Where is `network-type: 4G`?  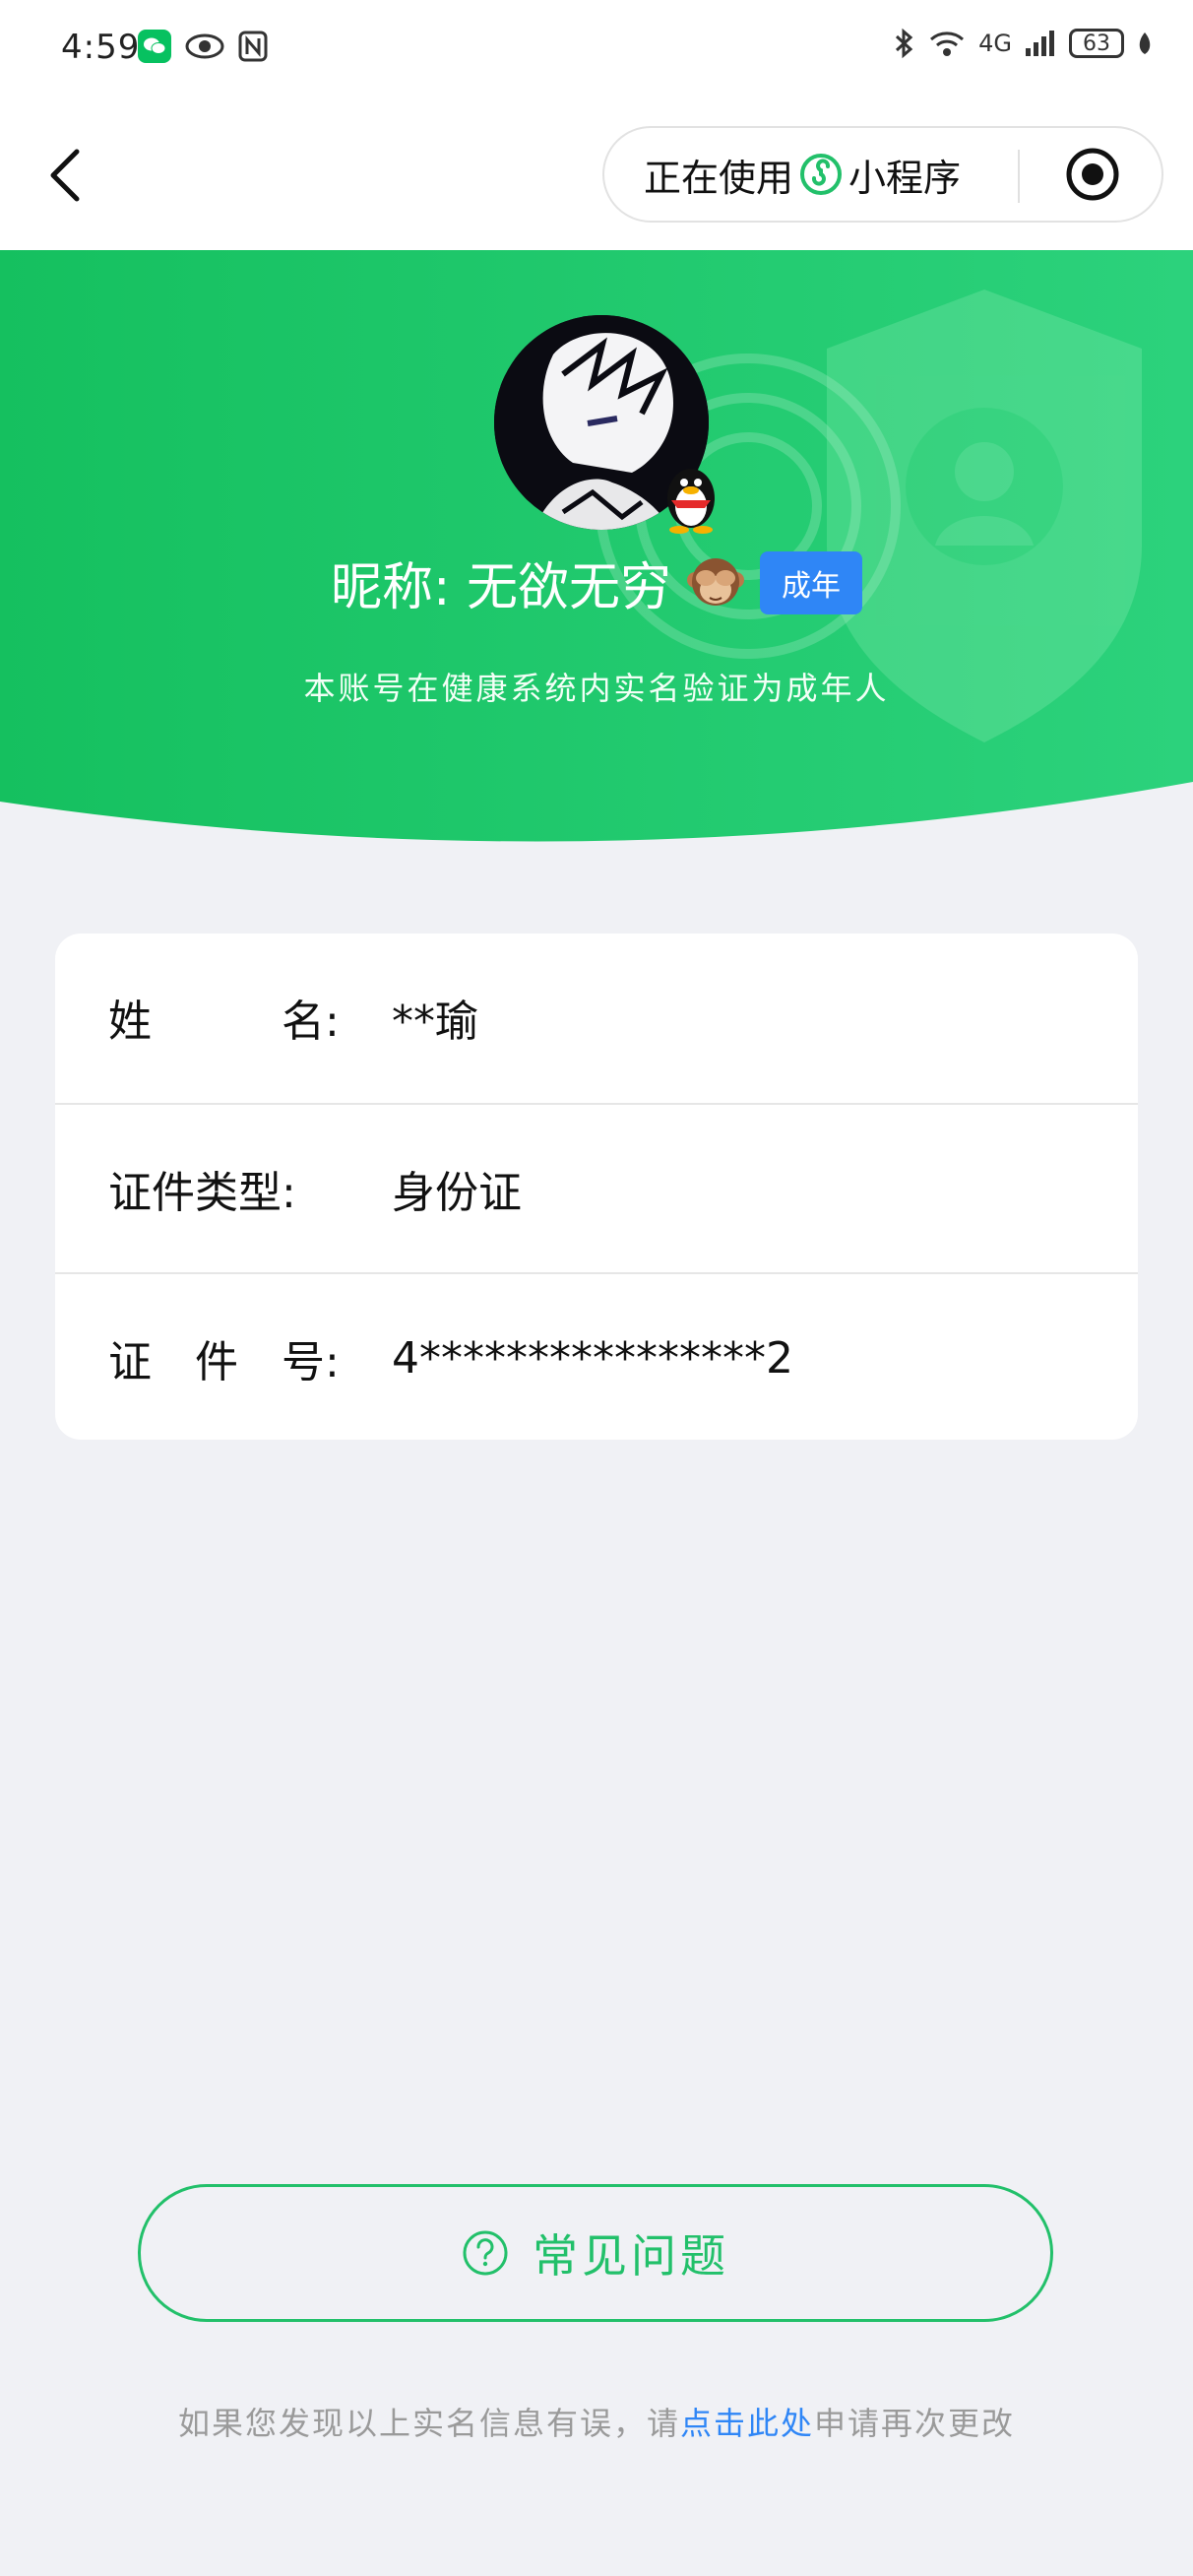 network-type: 4G is located at coordinates (995, 43).